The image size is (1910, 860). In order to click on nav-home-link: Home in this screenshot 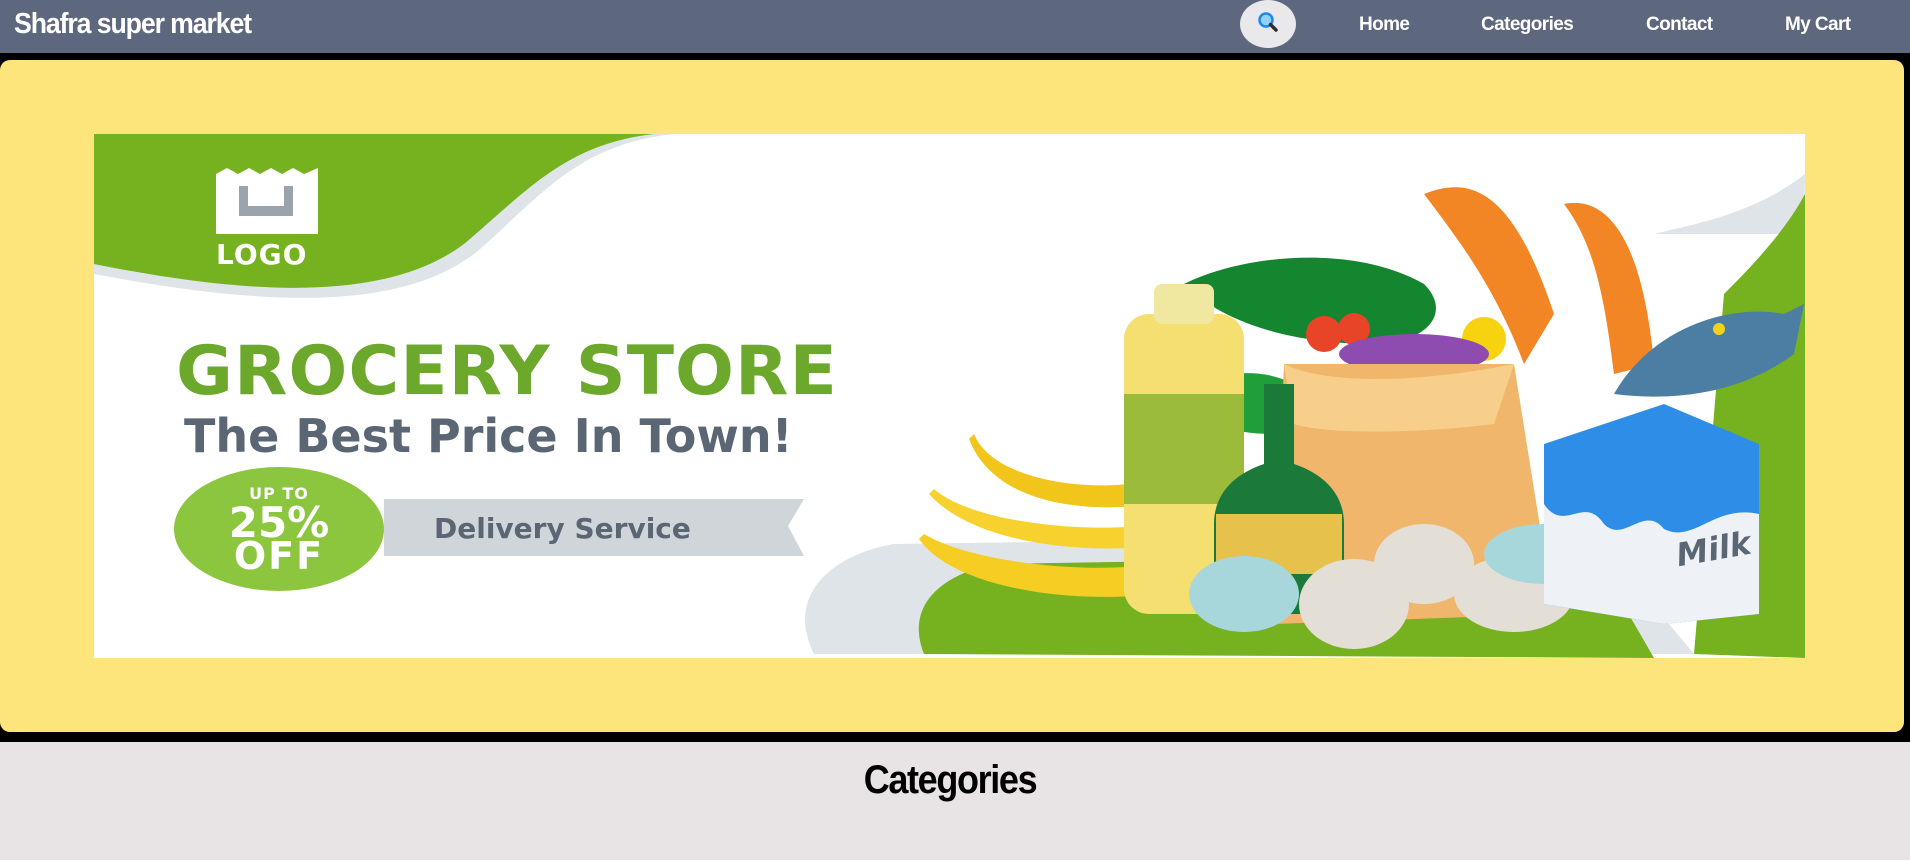, I will do `click(1384, 25)`.